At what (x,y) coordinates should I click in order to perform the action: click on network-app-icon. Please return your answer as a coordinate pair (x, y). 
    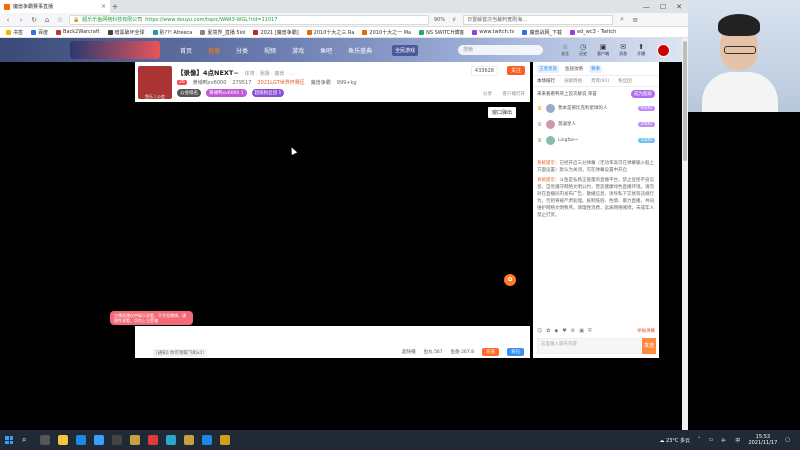
    Looking at the image, I should click on (207, 440).